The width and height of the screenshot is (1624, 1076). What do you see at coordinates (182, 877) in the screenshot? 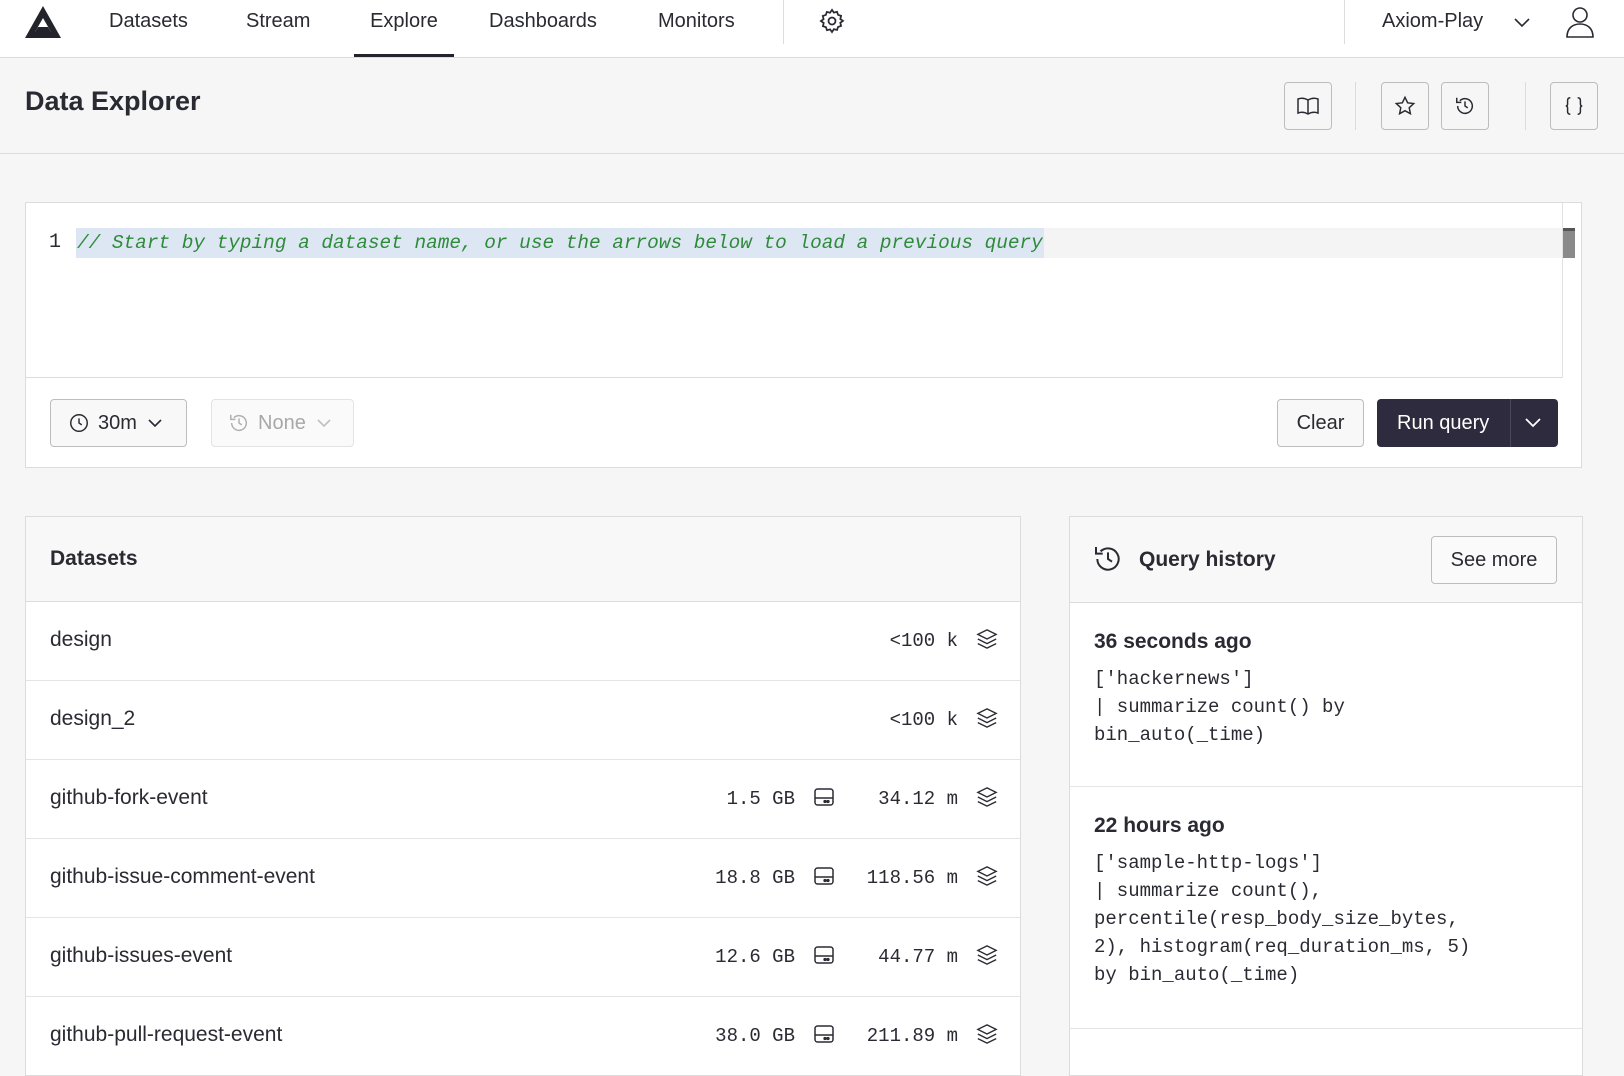
I see `dataset-name: github-issue-comment-event` at bounding box center [182, 877].